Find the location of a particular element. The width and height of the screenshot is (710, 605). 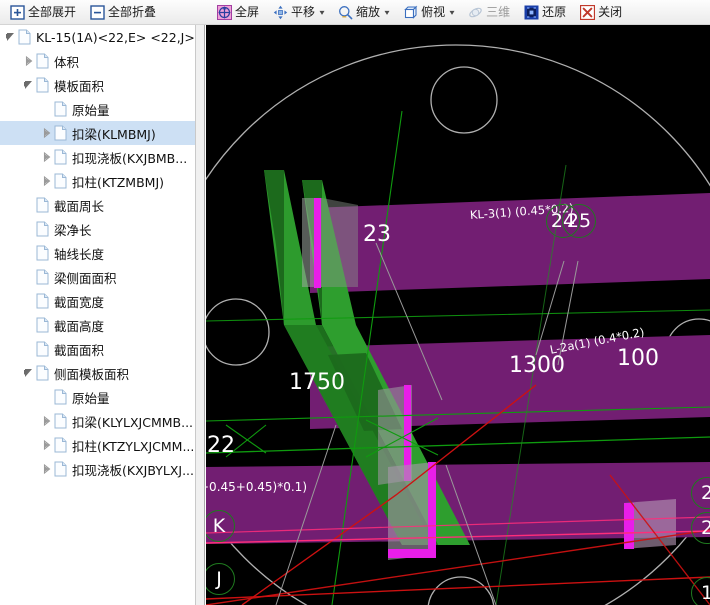

top-view-cube-icon is located at coordinates (410, 12).